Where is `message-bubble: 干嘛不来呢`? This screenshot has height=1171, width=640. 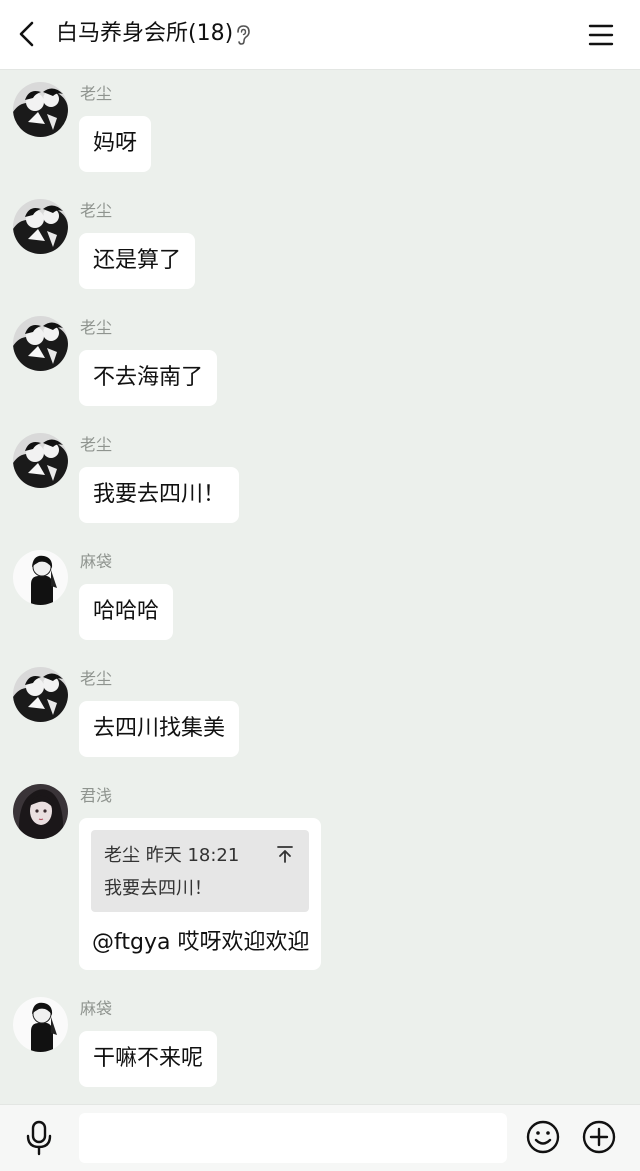
message-bubble: 干嘛不来呢 is located at coordinates (148, 1059).